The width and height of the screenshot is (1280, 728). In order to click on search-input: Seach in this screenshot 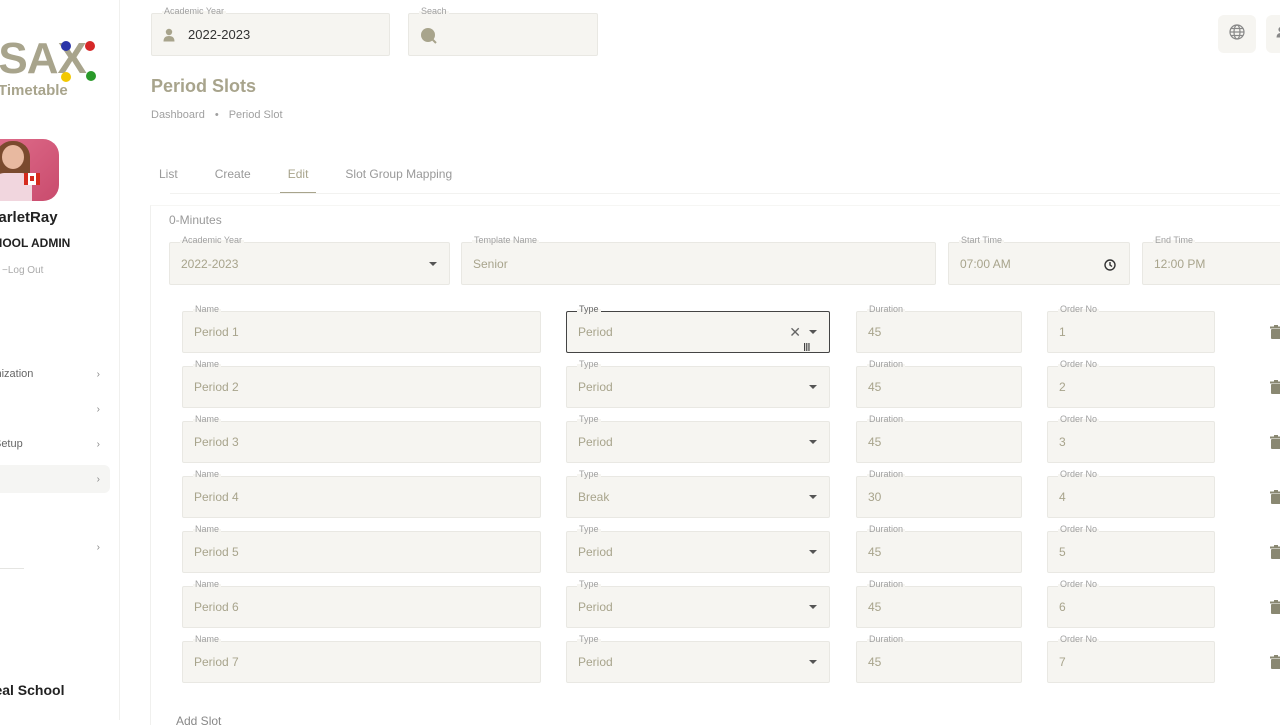, I will do `click(503, 31)`.